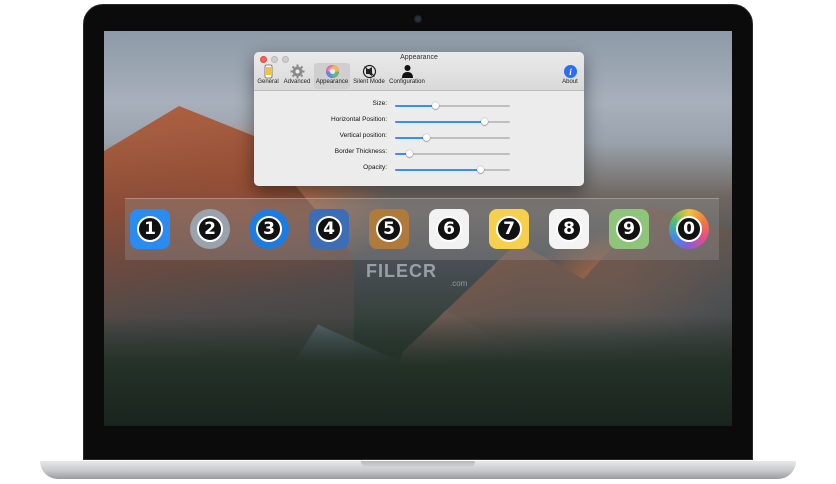 This screenshot has width=836, height=484. Describe the element at coordinates (363, 135) in the screenshot. I see `vertical-position-label: Vertical position:` at that location.